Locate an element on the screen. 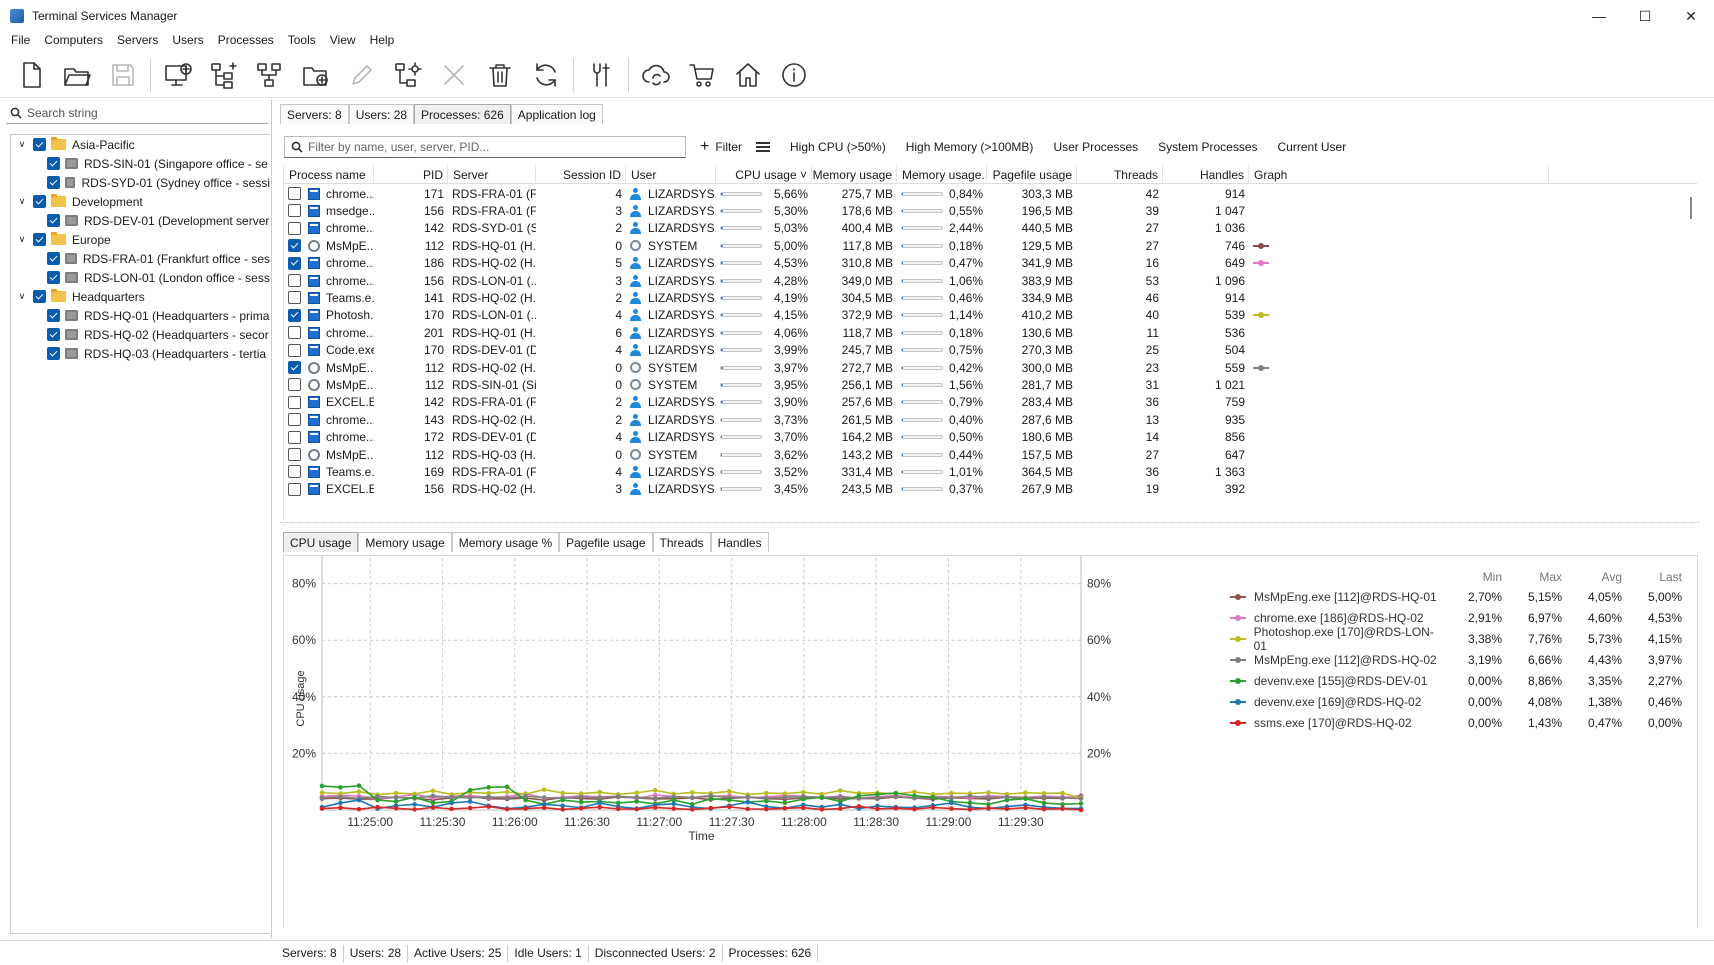 The image size is (1714, 965). tree-node: RDS-HQ-01 (Headquarters - prima is located at coordinates (140, 315).